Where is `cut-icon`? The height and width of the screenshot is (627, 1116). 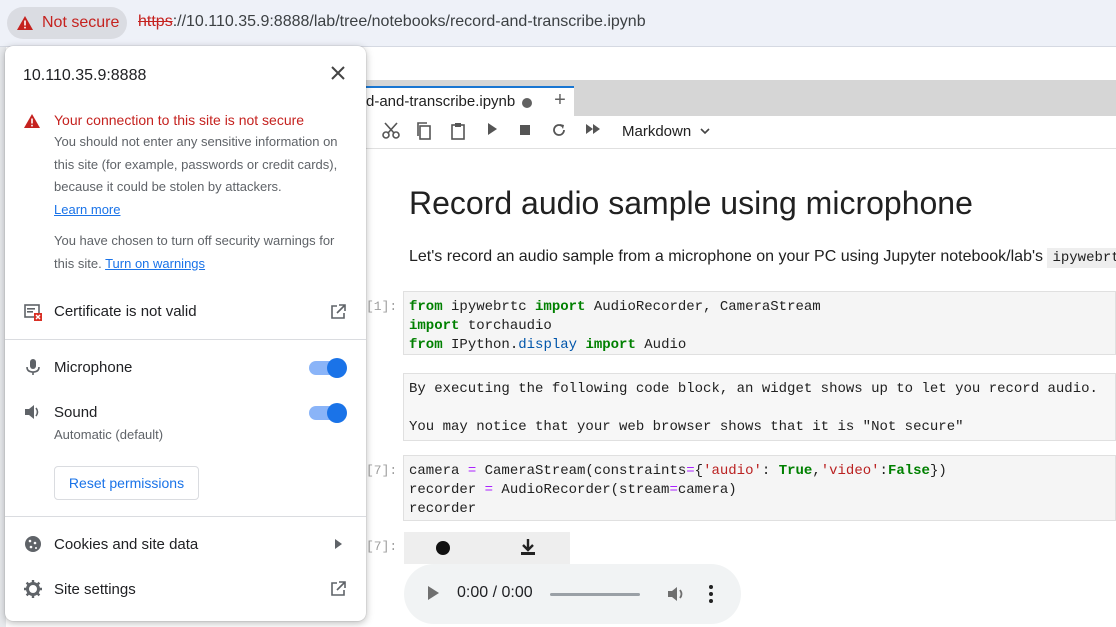
cut-icon is located at coordinates (391, 132).